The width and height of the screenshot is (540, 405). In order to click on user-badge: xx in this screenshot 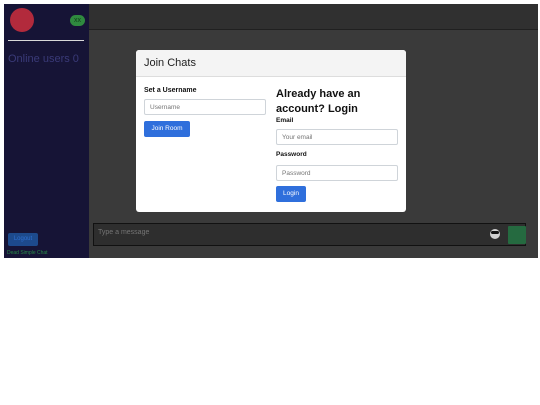, I will do `click(77, 20)`.